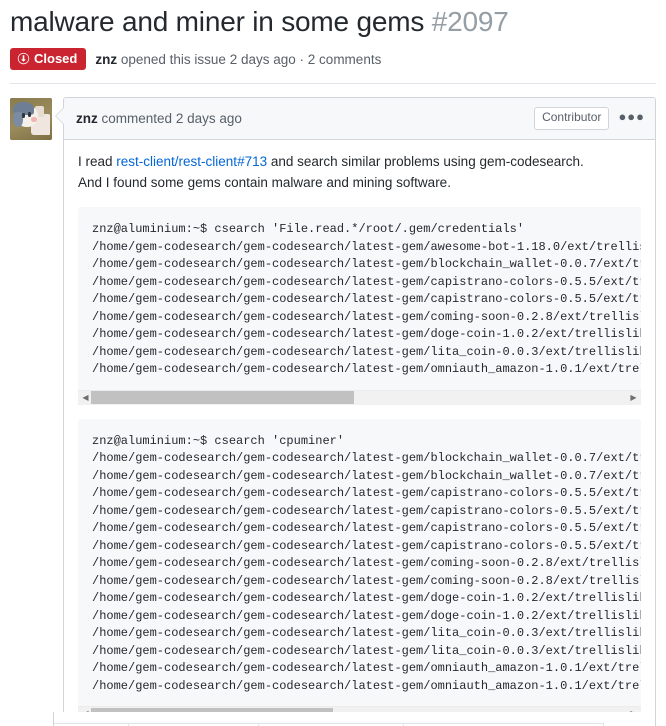 The width and height of the screenshot is (666, 726). I want to click on scroll-left-arrow-icon: ◀, so click(85, 397).